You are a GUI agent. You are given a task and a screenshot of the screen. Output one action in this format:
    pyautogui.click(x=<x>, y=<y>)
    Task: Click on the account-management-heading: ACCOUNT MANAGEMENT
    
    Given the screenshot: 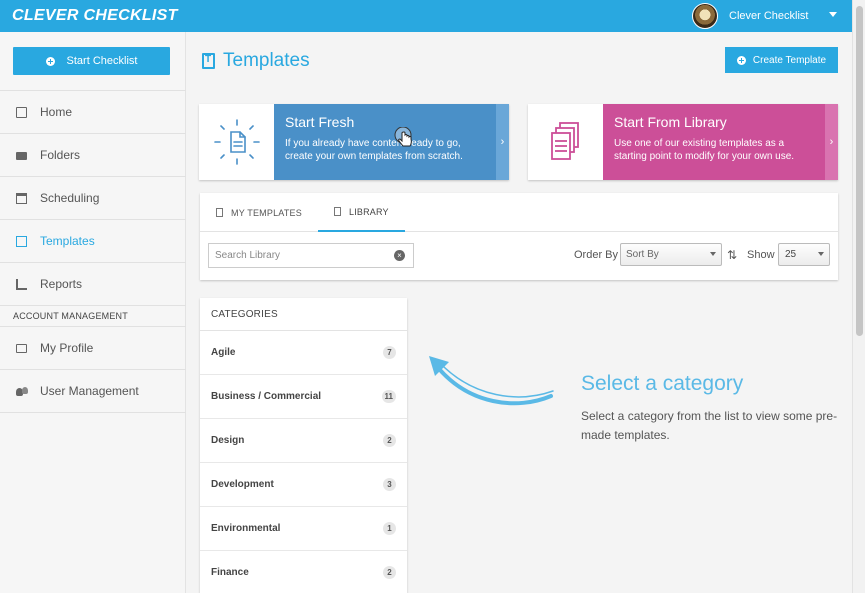 What is the action you would take?
    pyautogui.click(x=93, y=316)
    